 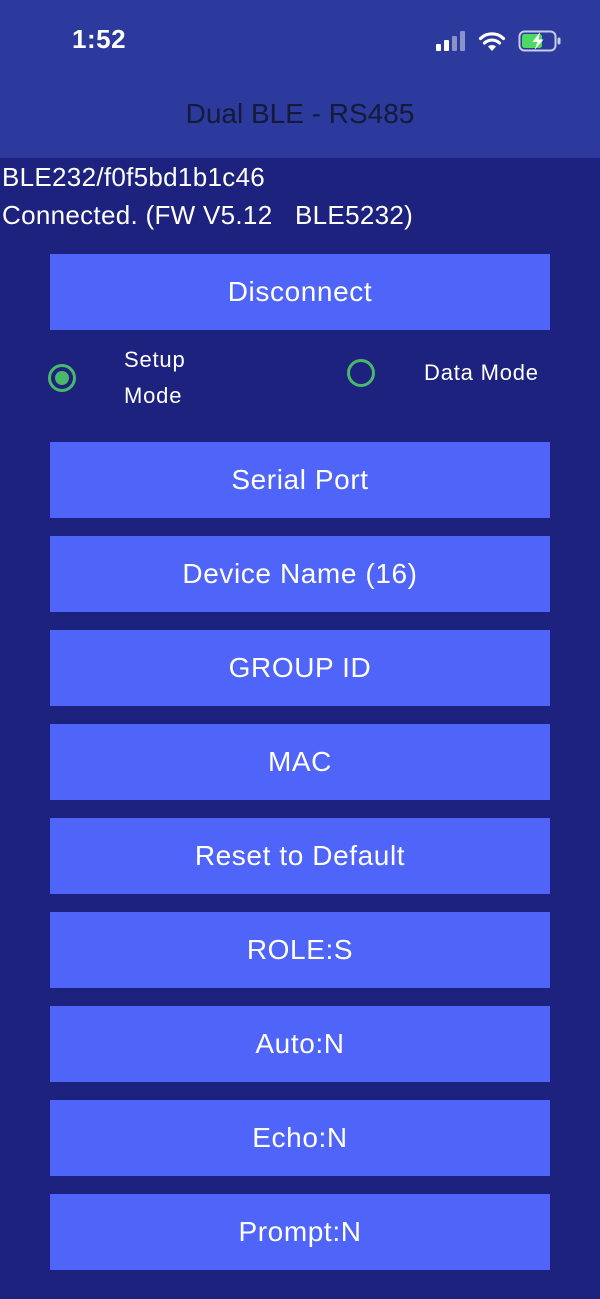 I want to click on prompt-button: Prompt:N, so click(x=300, y=1232).